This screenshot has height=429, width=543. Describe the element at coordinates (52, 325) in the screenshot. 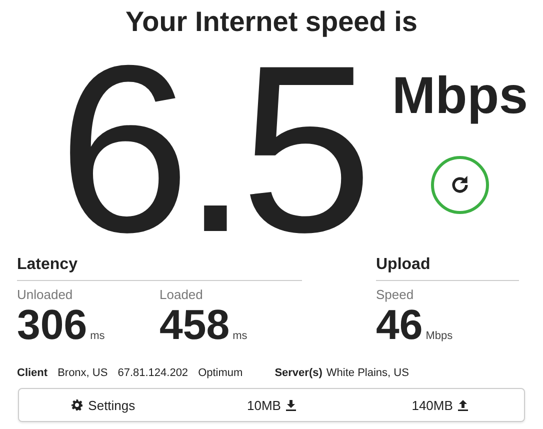

I see `metric-value: 306` at that location.